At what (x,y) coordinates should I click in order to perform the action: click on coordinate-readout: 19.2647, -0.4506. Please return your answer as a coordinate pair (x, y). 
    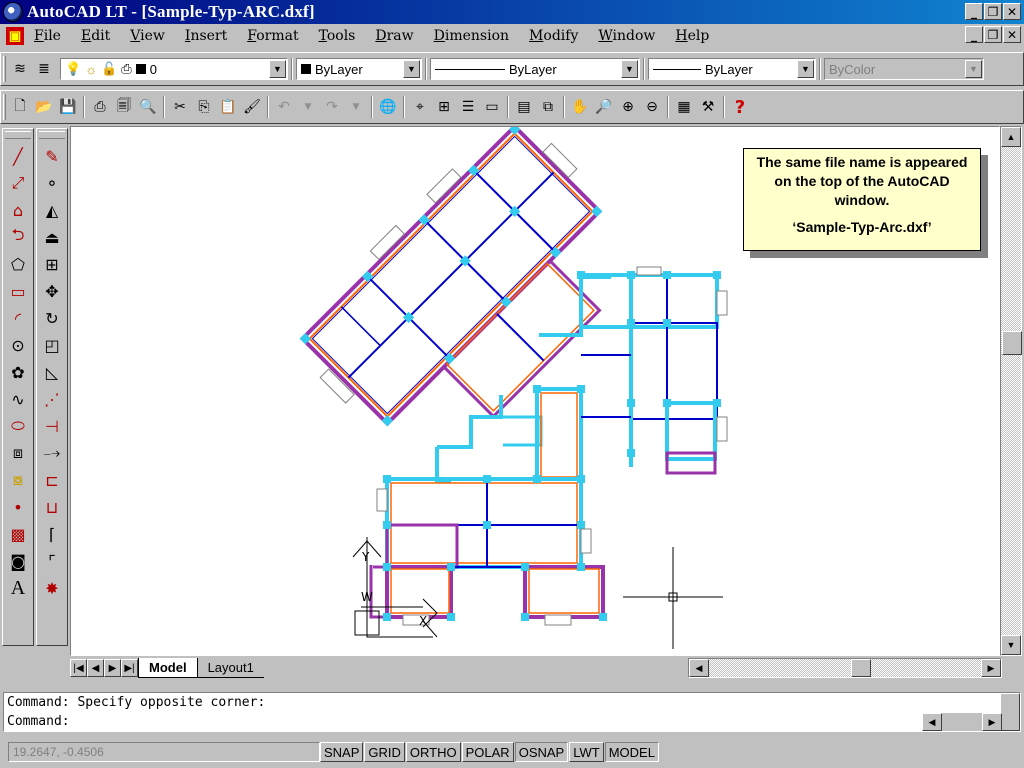
    Looking at the image, I should click on (164, 752).